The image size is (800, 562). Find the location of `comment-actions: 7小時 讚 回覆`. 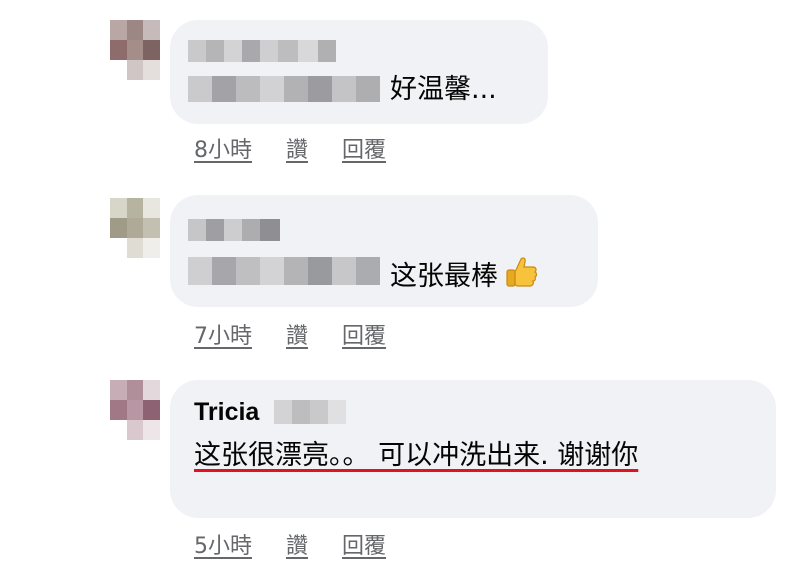

comment-actions: 7小時 讚 回覆 is located at coordinates (290, 334).